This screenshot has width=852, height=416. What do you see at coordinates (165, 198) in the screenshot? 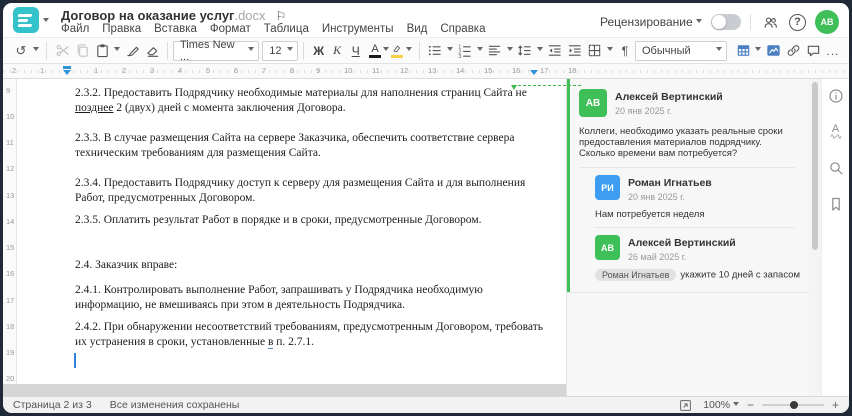
I see `doc-line: Работ, предусмотренных Договором.` at bounding box center [165, 198].